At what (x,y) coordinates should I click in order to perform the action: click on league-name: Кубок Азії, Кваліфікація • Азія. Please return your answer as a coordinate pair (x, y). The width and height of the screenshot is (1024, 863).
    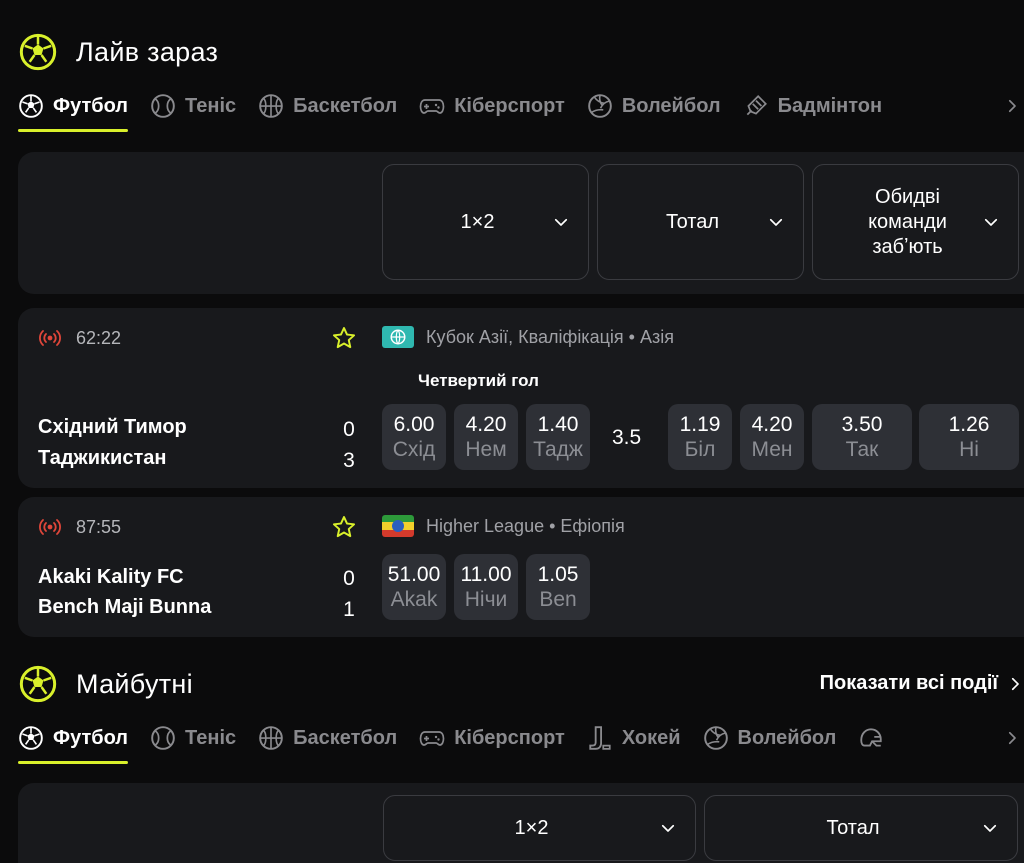
    Looking at the image, I should click on (550, 336).